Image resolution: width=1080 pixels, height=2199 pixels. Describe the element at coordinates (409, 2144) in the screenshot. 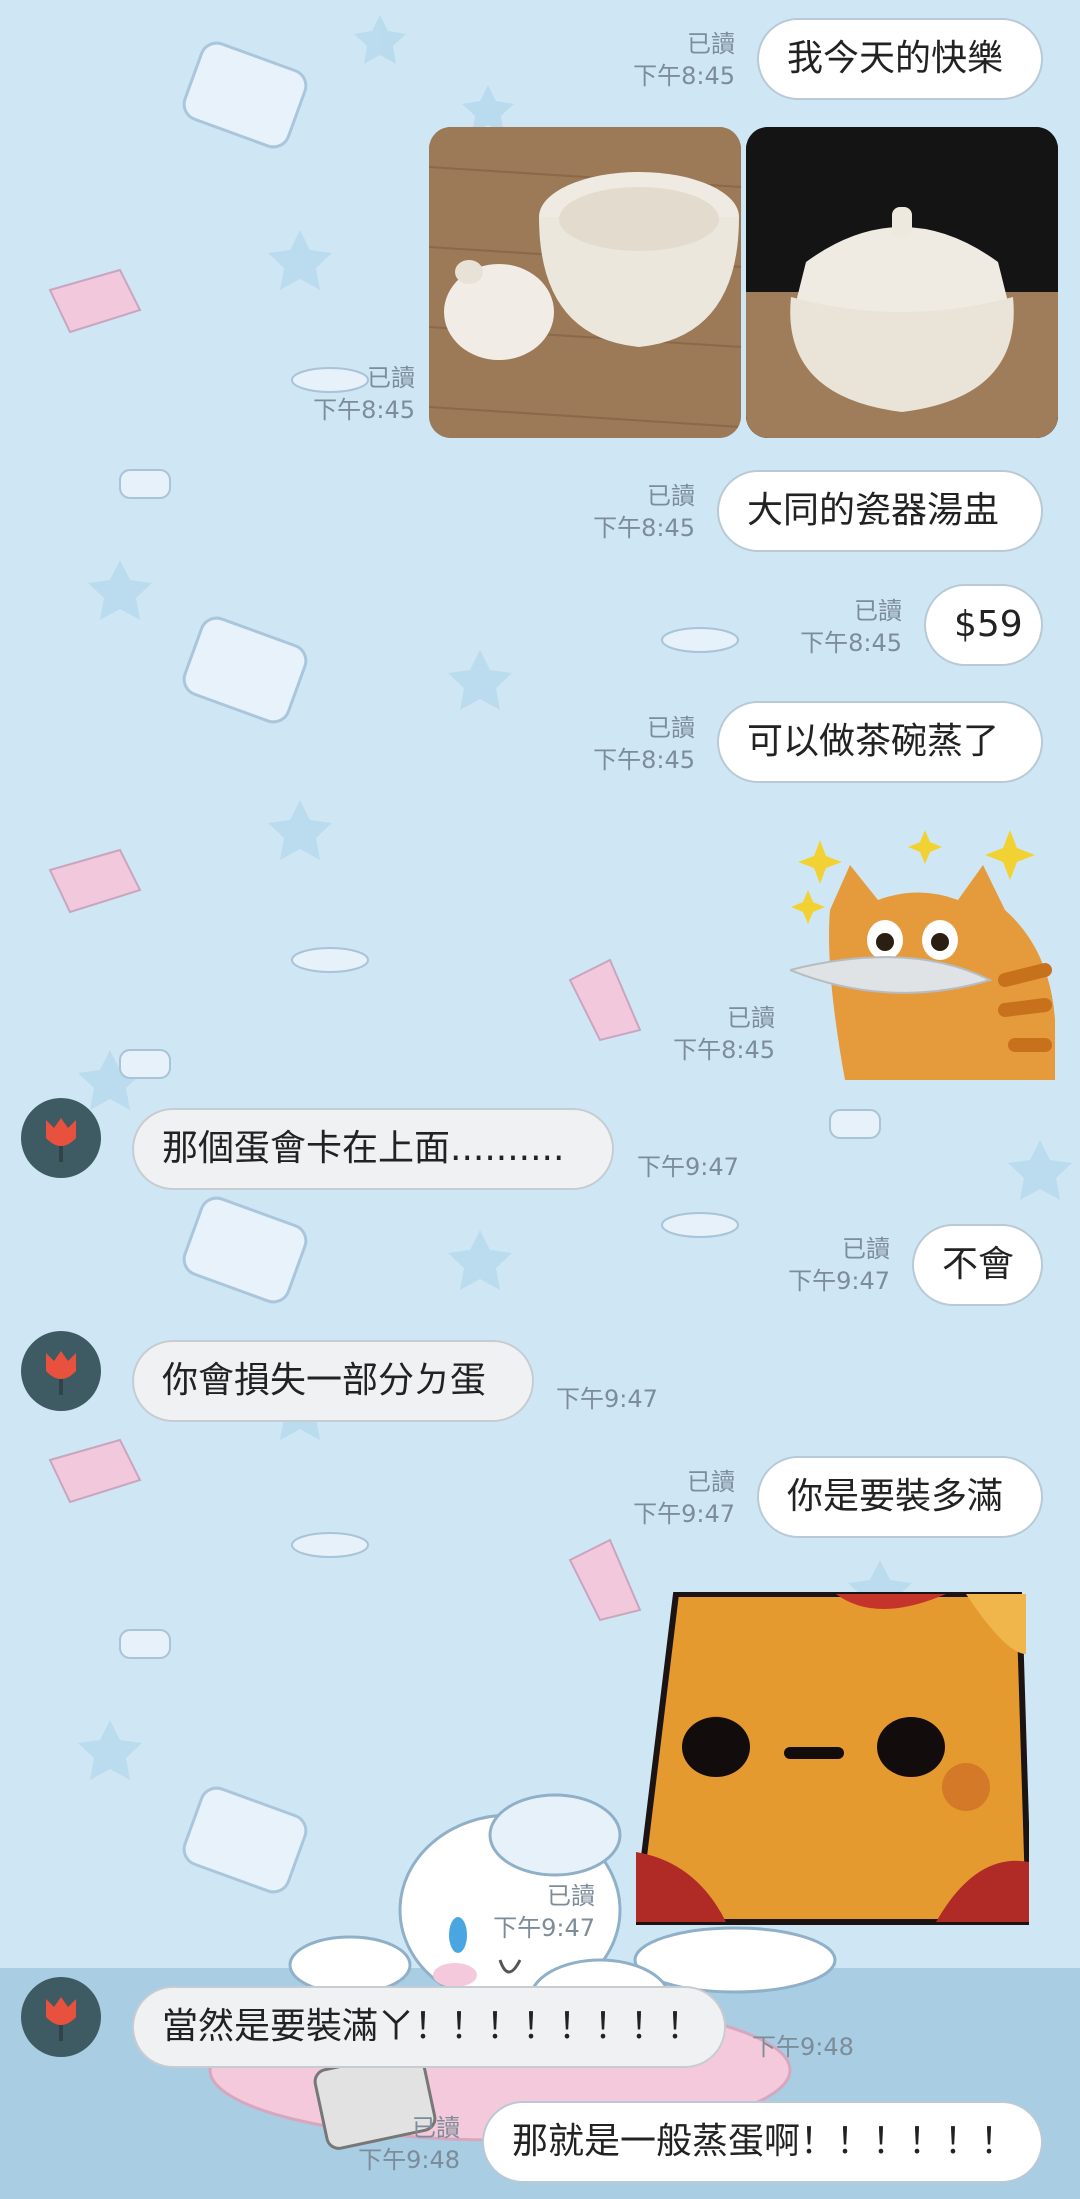

I see `read-receipt: 已讀 下午9:48` at that location.